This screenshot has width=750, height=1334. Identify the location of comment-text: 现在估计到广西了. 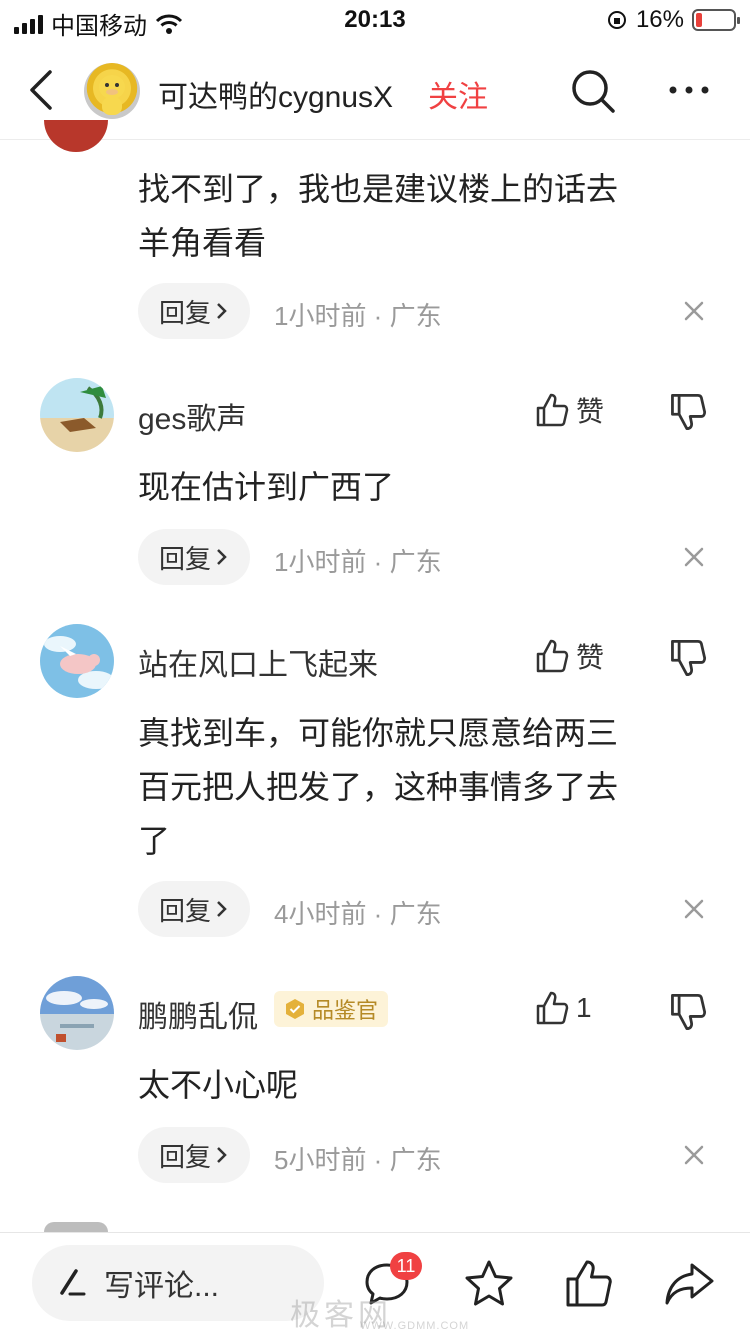
(266, 487).